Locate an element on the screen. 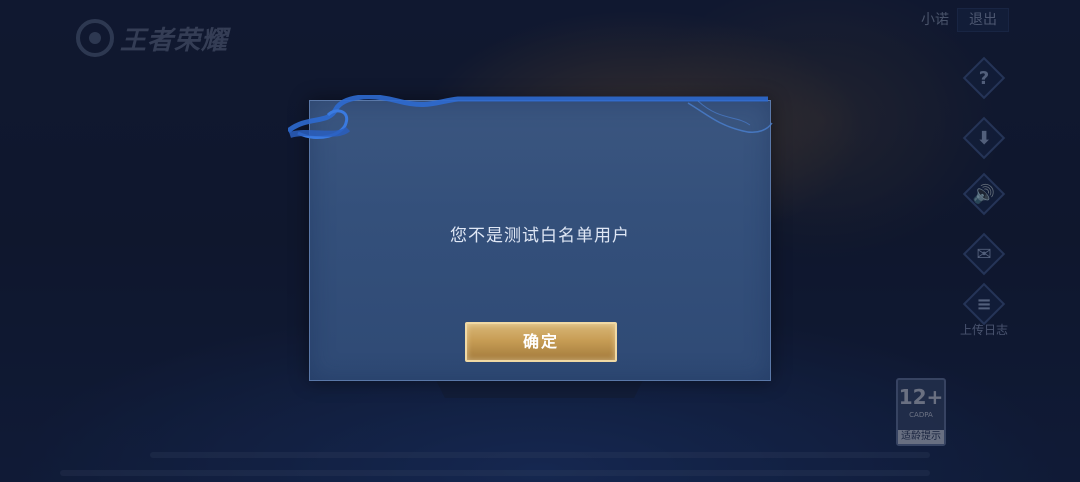 The image size is (1080, 482). dialog-message: 您不是测试白名单用户 is located at coordinates (540, 236).